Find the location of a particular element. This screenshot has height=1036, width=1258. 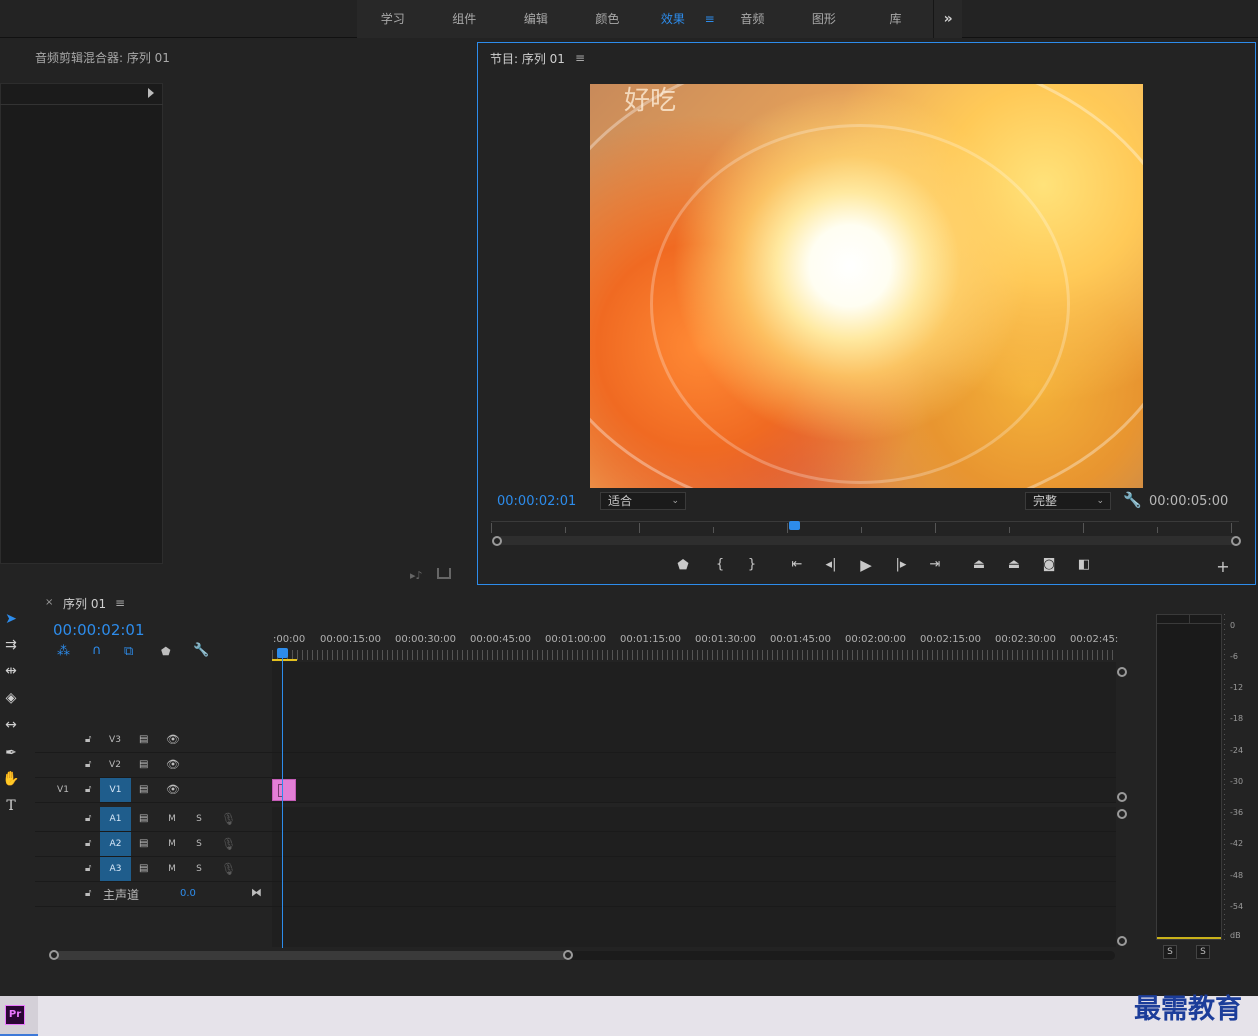

selection-tool-icon: ➤ is located at coordinates (11, 619).